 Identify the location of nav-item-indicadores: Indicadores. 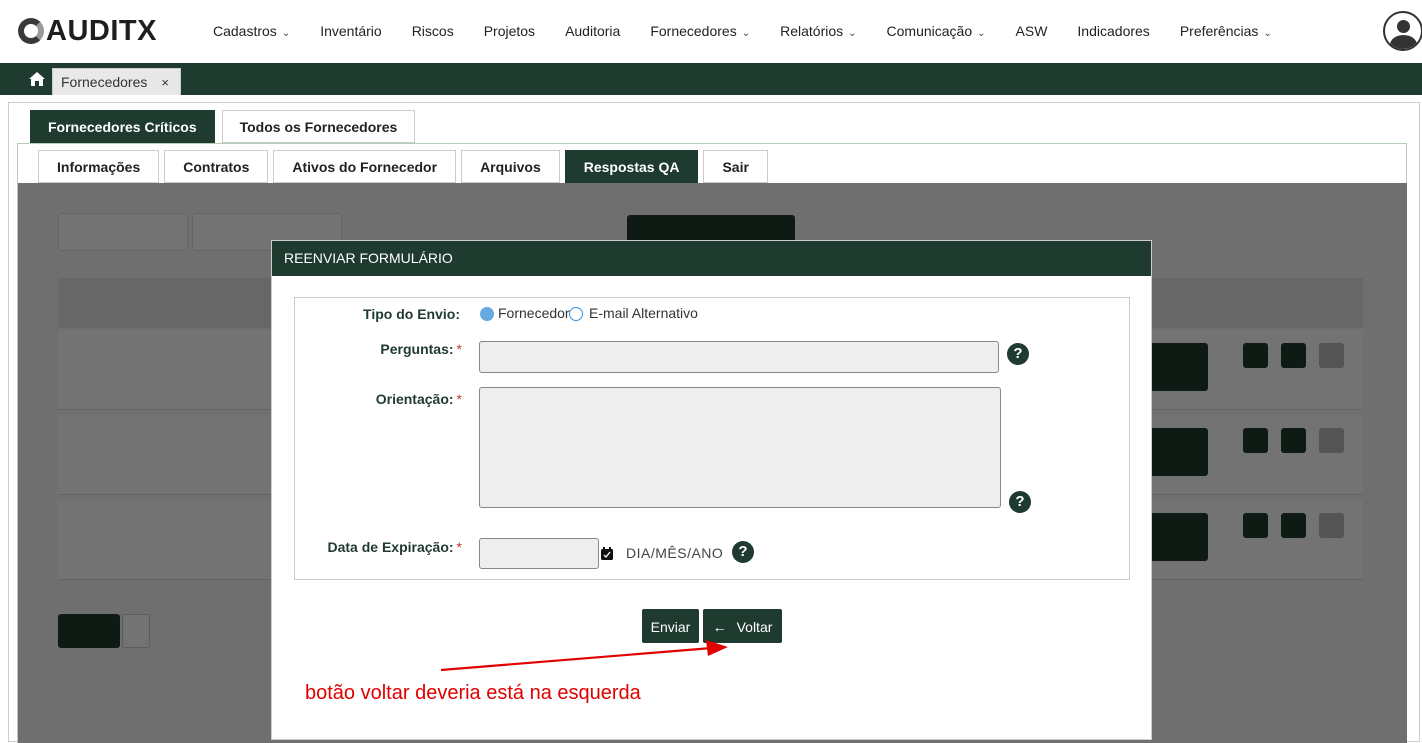
(1113, 31).